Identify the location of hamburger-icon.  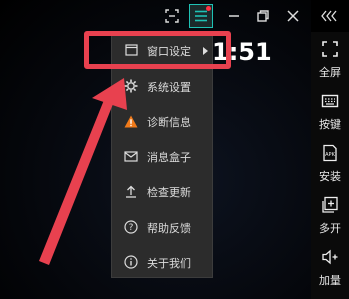
(201, 16).